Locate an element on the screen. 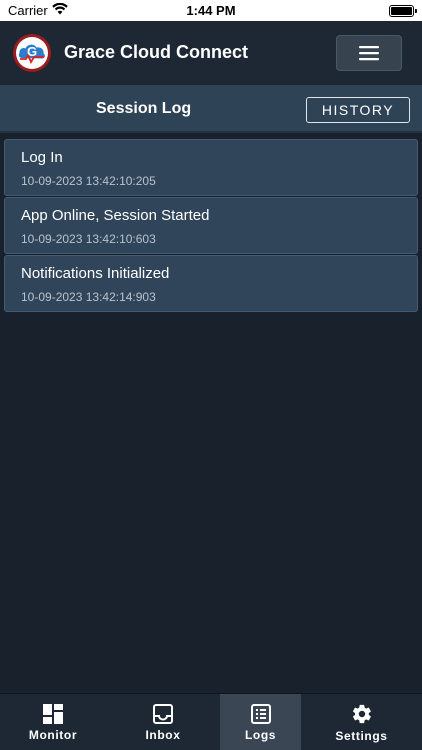 The width and height of the screenshot is (422, 750). session-log-header: Session Log HISTORY is located at coordinates (211, 109).